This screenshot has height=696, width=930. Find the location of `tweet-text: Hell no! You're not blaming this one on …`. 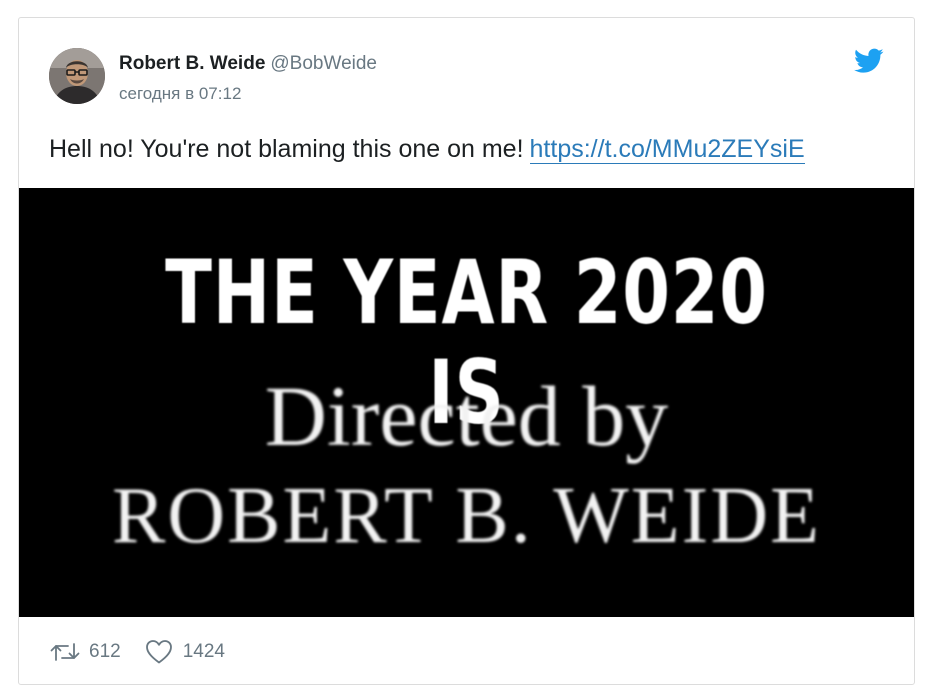

tweet-text: Hell no! You're not blaming this one on … is located at coordinates (427, 149).